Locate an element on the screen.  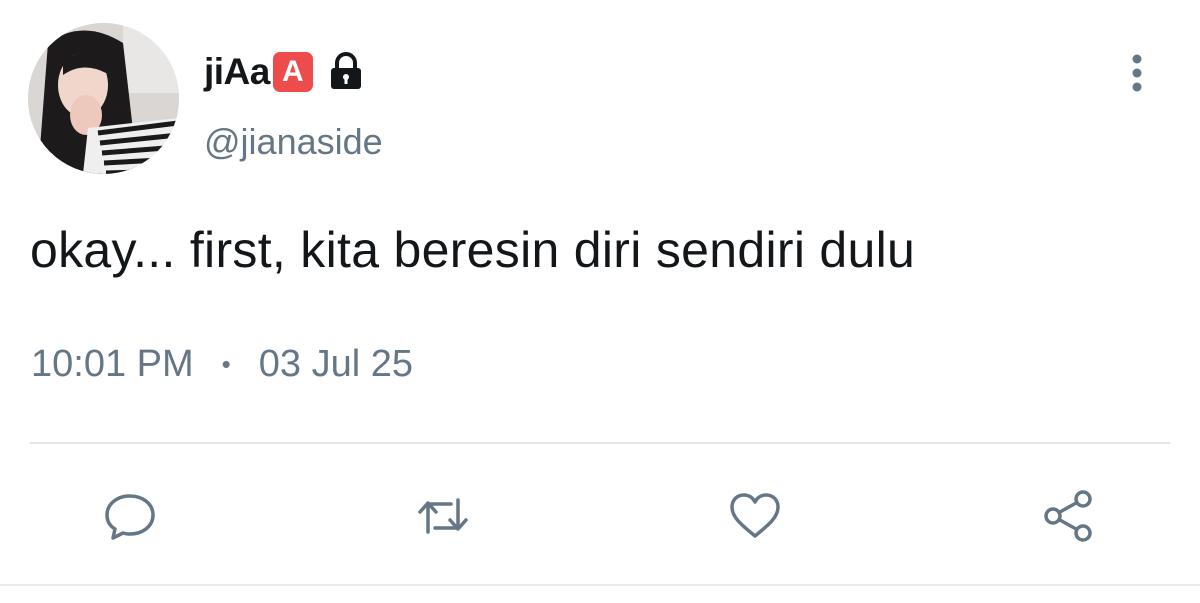
tweet-timestamp: 10:01 PM • 03 Jul 25 is located at coordinates (222, 364).